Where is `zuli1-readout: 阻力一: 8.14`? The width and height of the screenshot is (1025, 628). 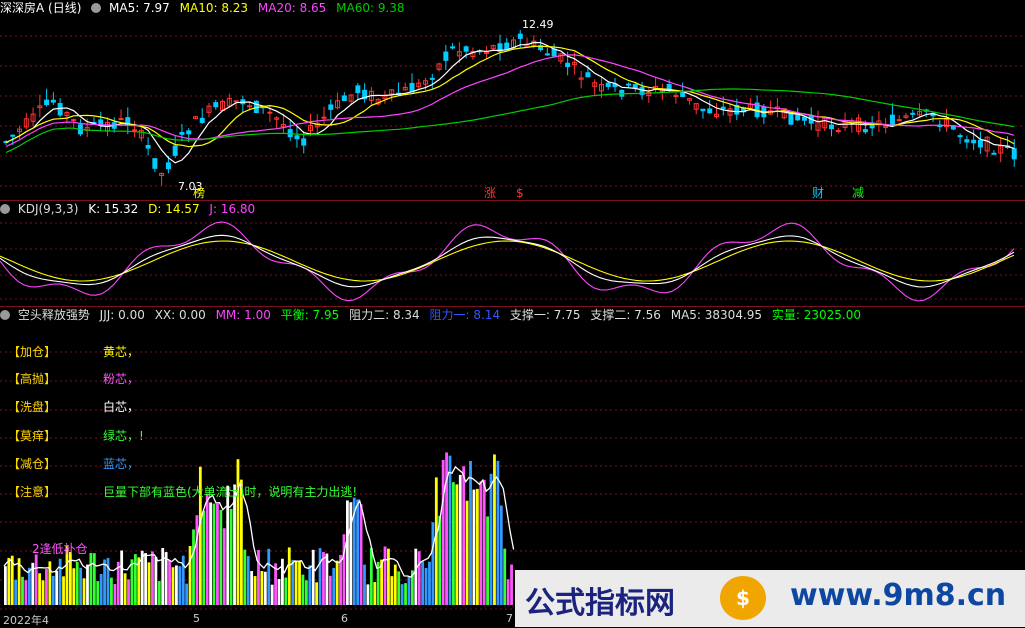 zuli1-readout: 阻力一: 8.14 is located at coordinates (465, 315).